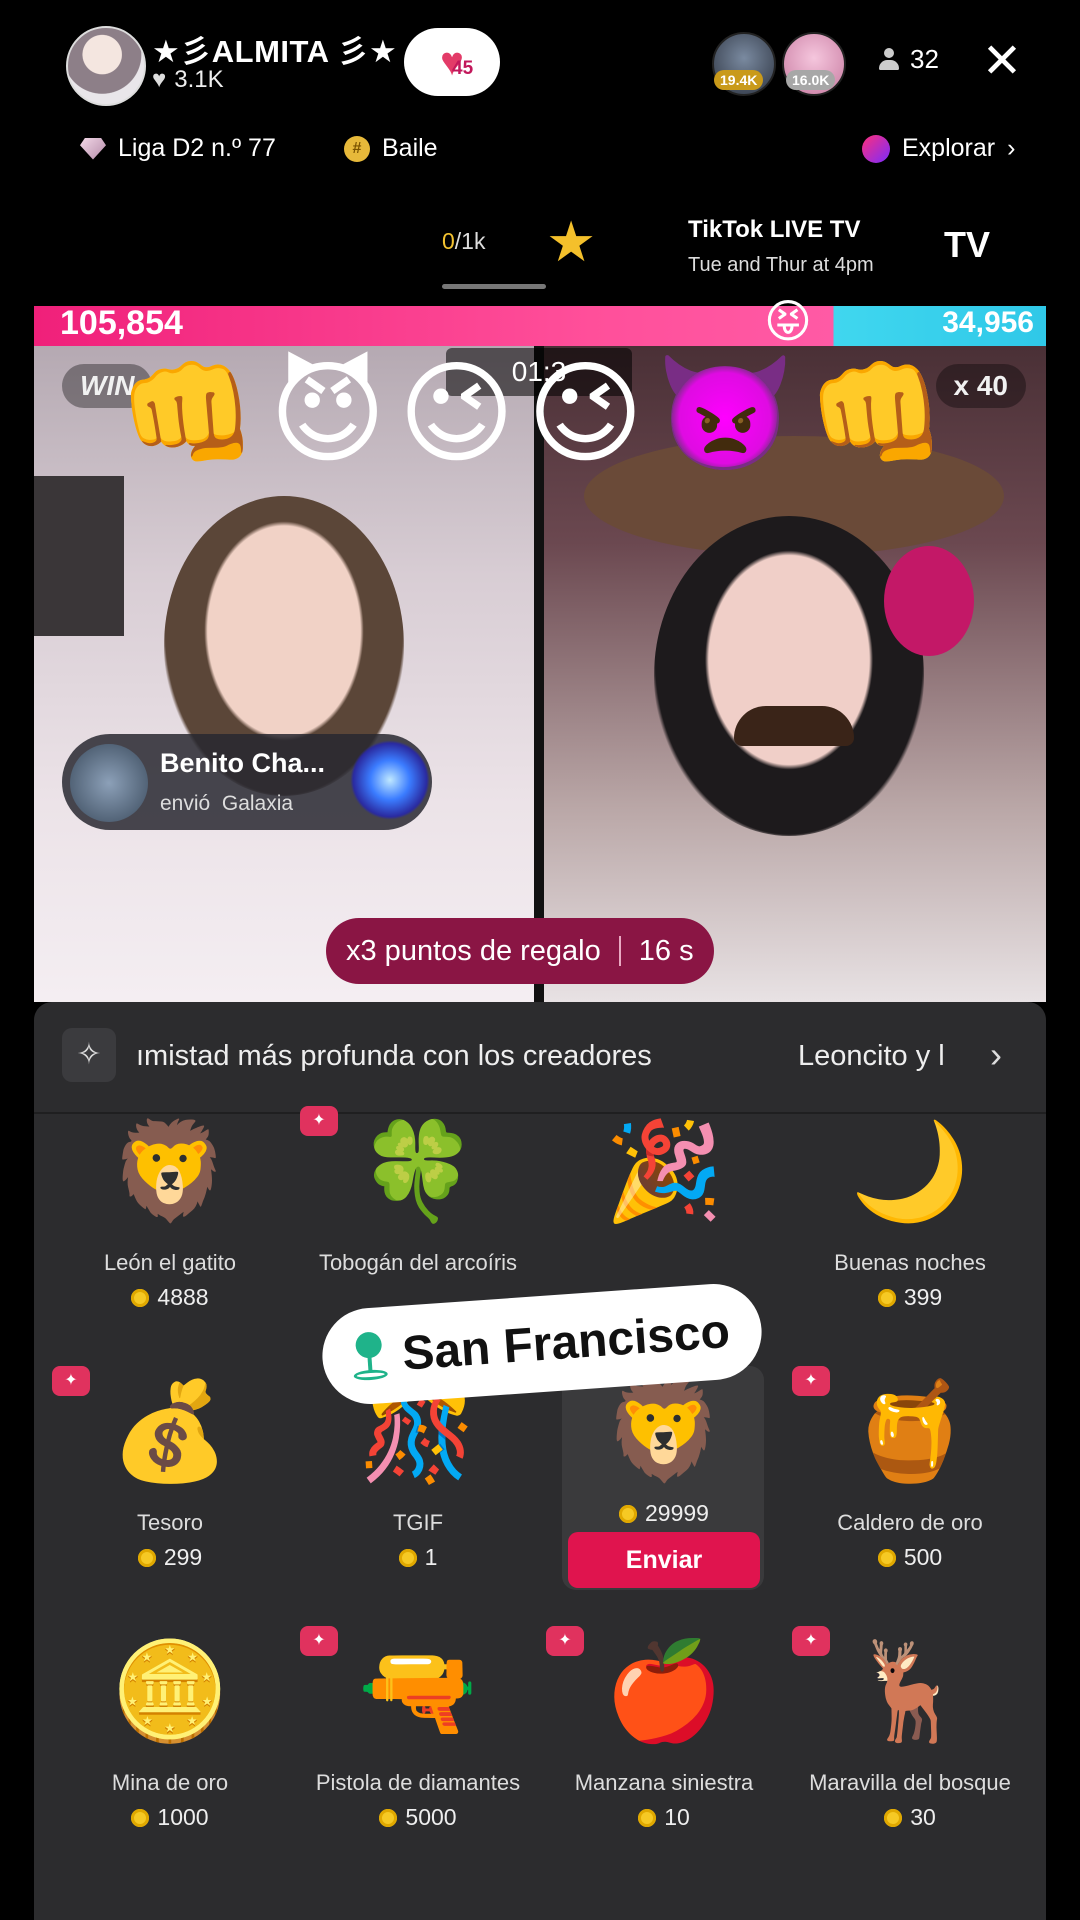 The height and width of the screenshot is (1920, 1080). What do you see at coordinates (1002, 62) in the screenshot?
I see `close-icon: ✕` at bounding box center [1002, 62].